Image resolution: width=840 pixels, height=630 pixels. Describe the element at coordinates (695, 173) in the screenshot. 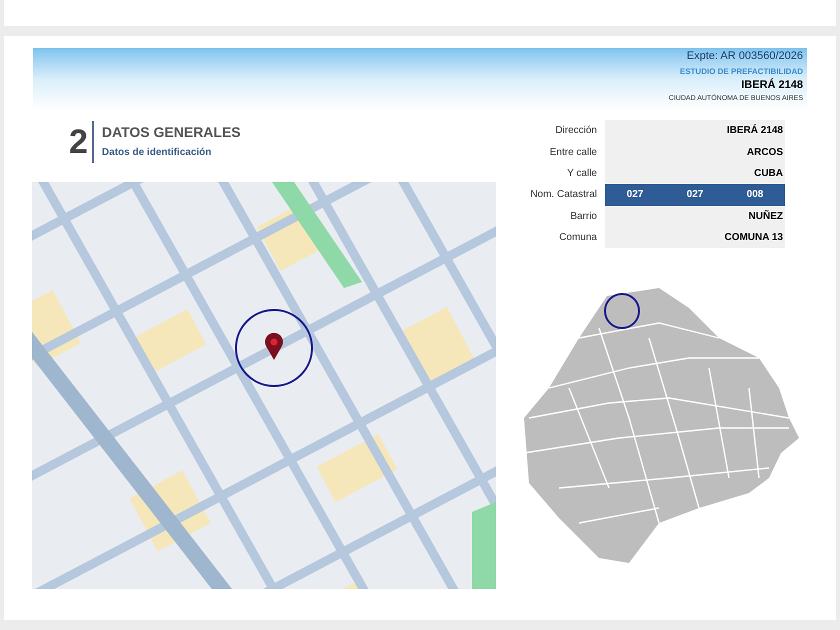

I see `field-value: CUBA` at that location.